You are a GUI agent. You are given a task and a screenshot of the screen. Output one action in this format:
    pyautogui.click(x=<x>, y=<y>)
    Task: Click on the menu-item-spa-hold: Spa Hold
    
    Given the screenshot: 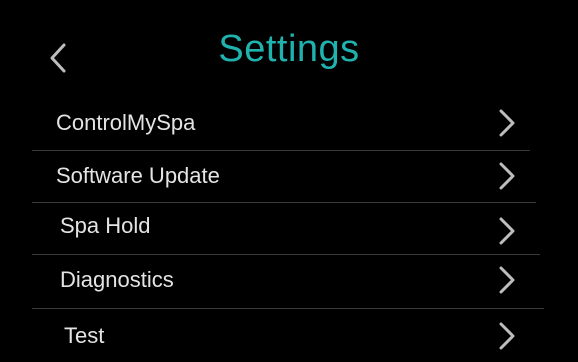 What is the action you would take?
    pyautogui.click(x=289, y=226)
    